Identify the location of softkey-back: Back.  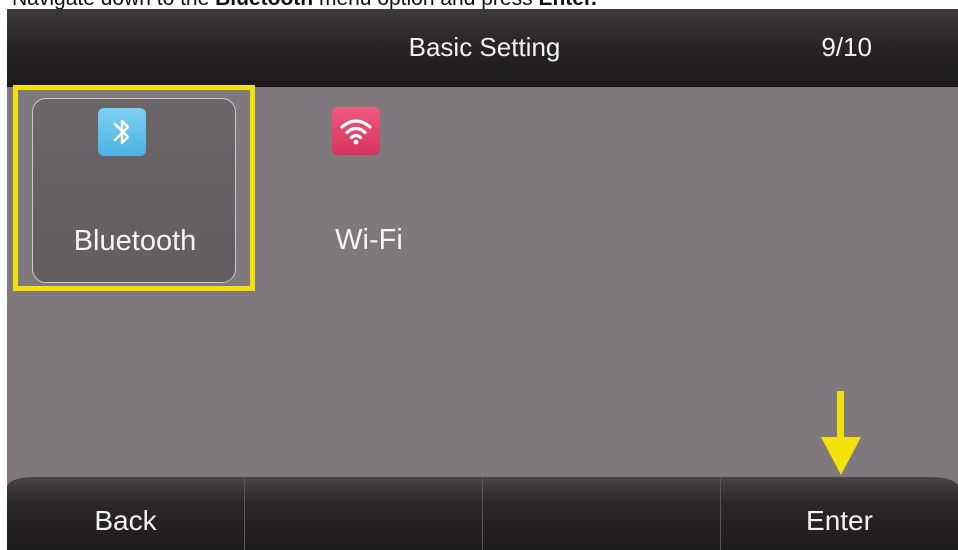
(126, 513).